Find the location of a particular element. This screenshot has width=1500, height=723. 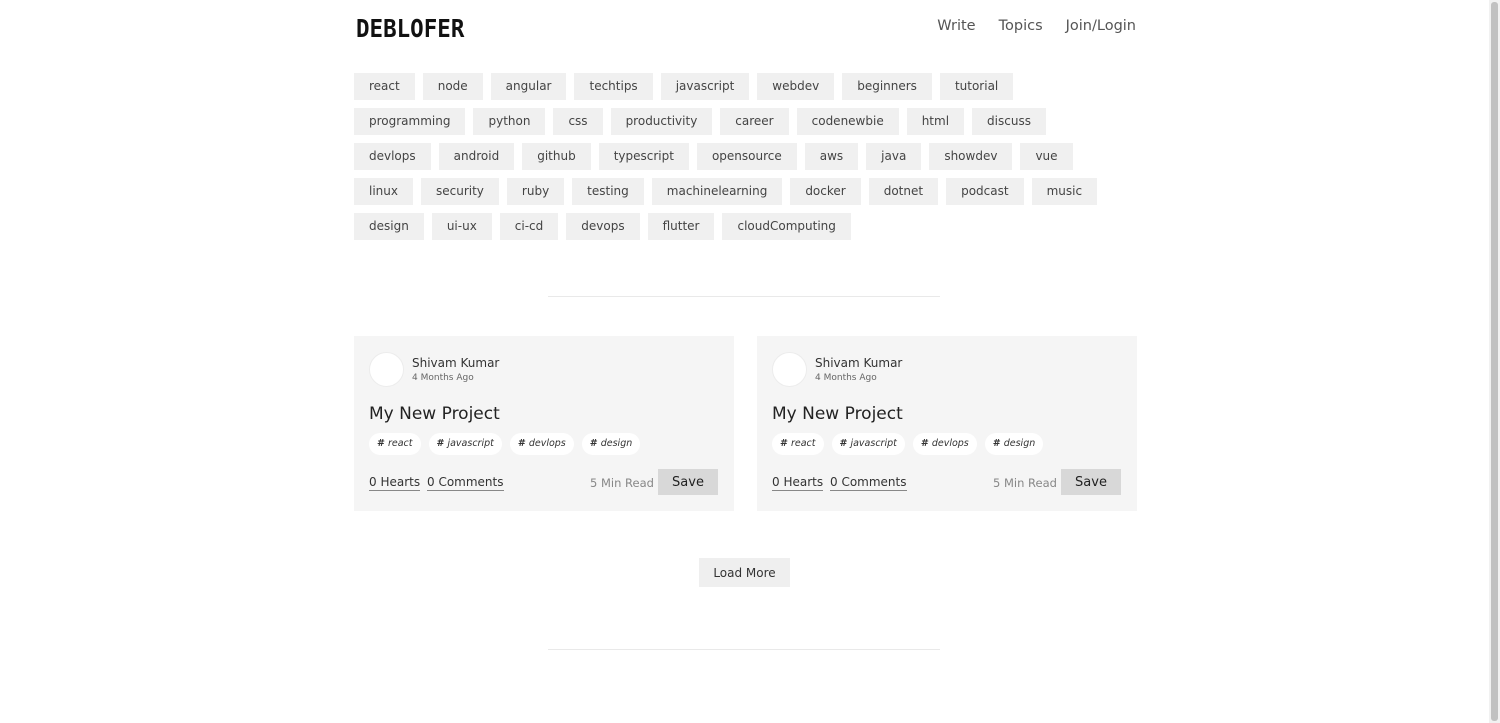

page-scrollbar is located at coordinates (1494, 361).